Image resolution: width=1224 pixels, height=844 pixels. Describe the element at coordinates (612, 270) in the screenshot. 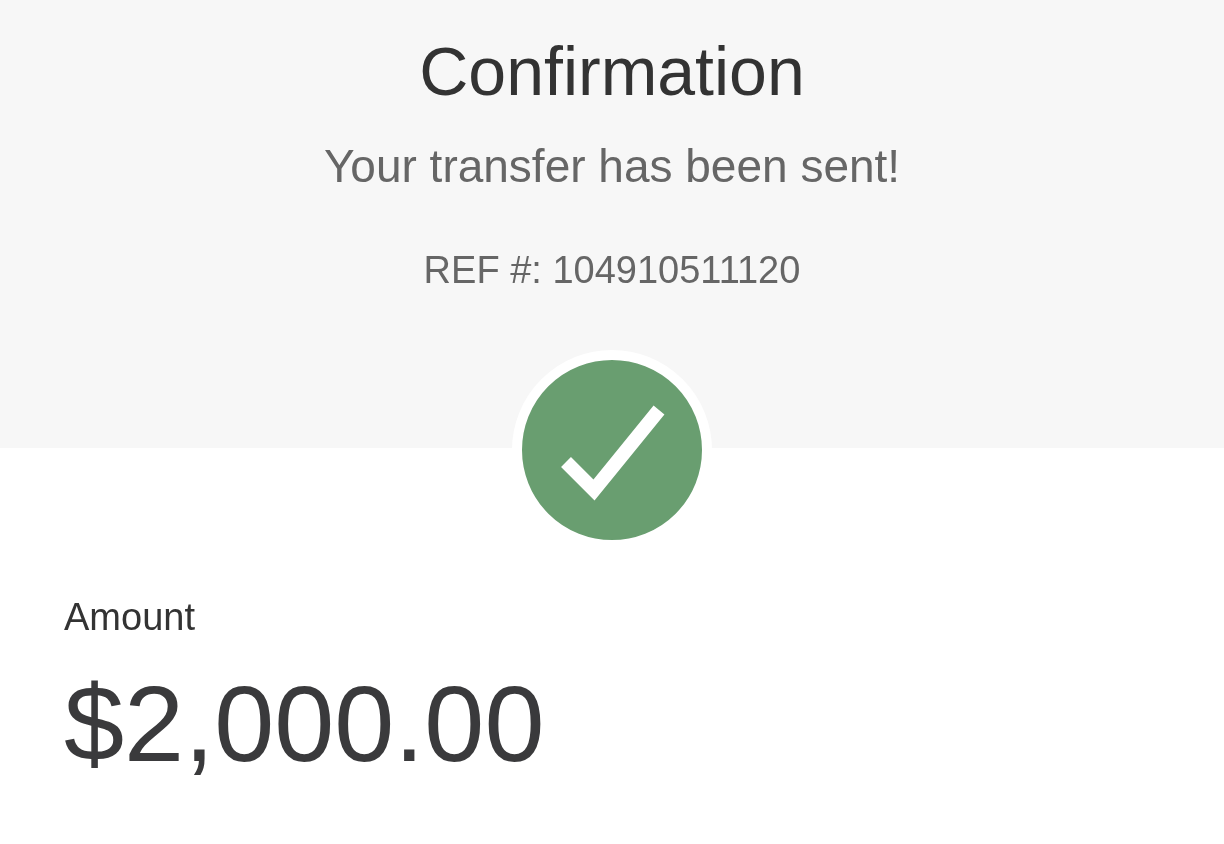

I see `reference-number: REF #: 104910511120` at that location.